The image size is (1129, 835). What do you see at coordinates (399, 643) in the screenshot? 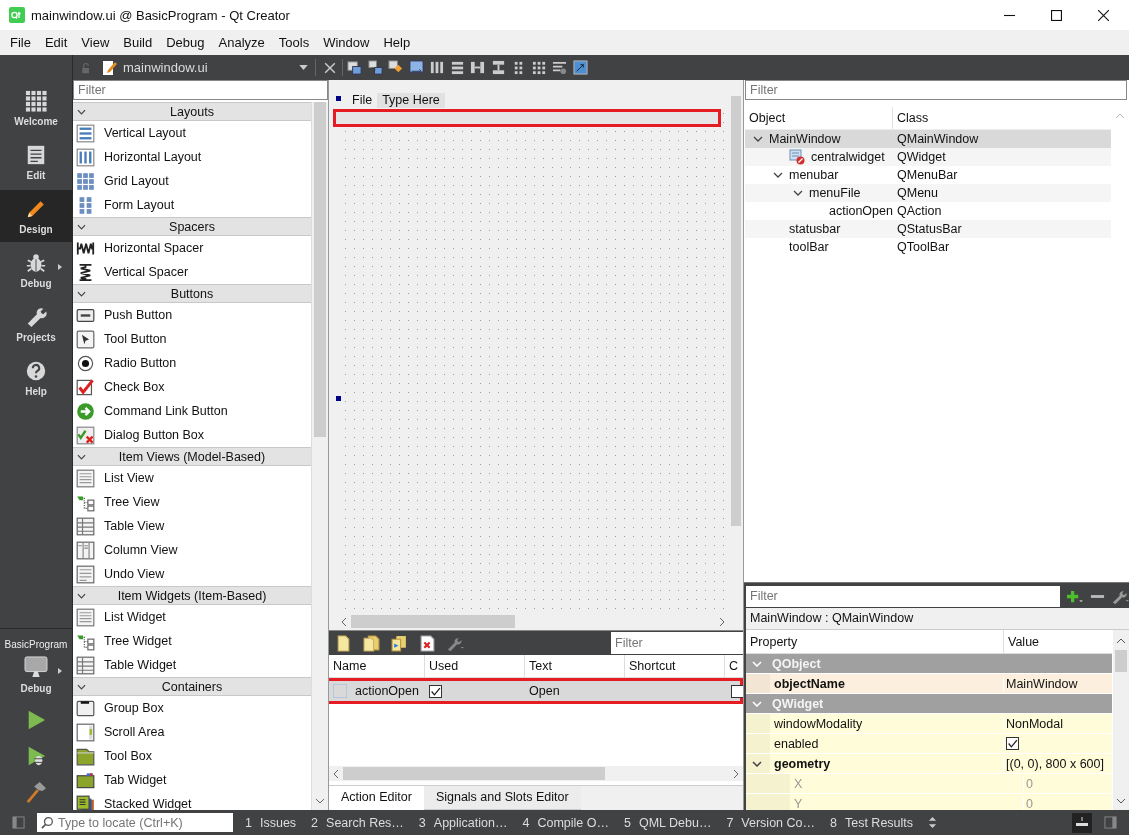
I see `copy-document-icon` at bounding box center [399, 643].